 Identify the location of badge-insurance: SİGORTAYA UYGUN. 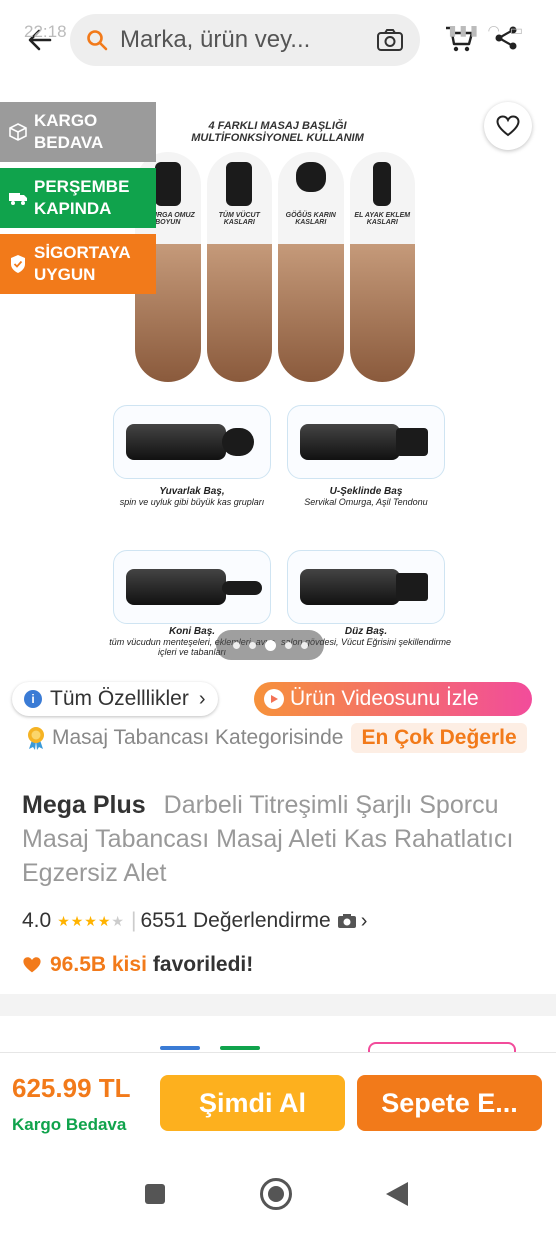
(78, 264).